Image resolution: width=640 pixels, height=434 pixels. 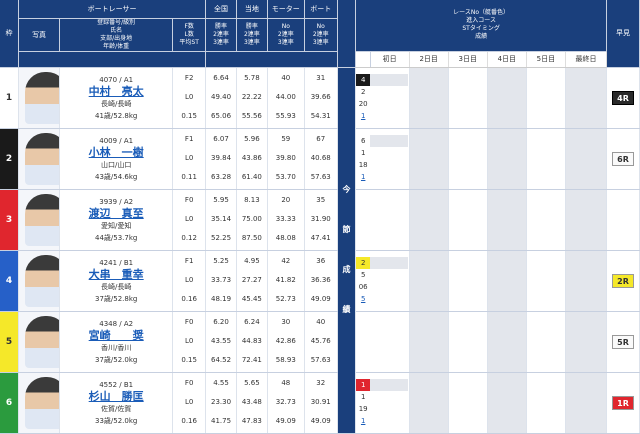 What do you see at coordinates (623, 402) in the screenshot?
I see `early-race-badge: 1R` at bounding box center [623, 402].